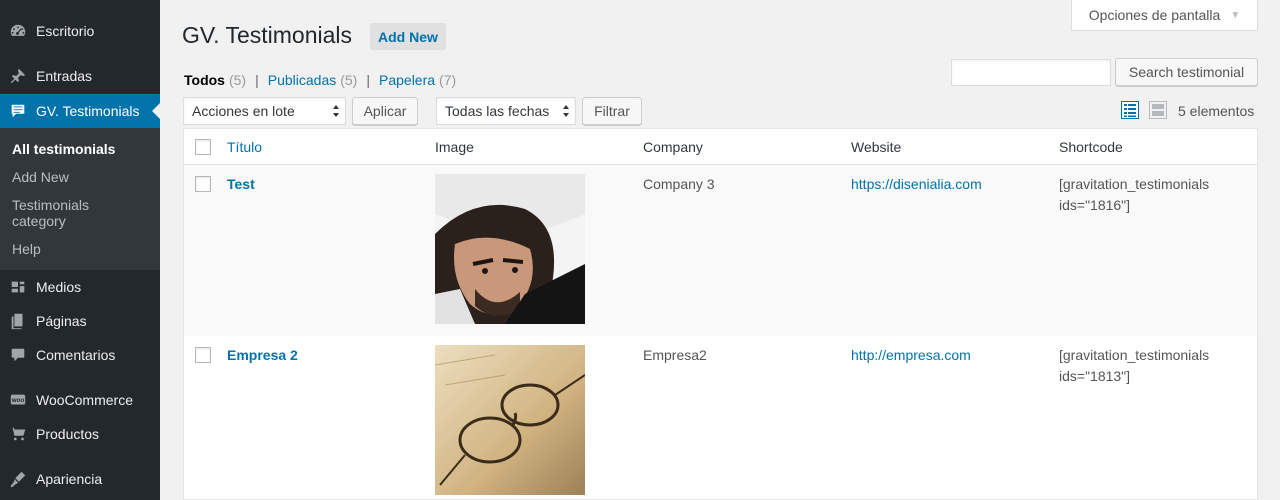  I want to click on view-published-link: Publicadas, so click(302, 80).